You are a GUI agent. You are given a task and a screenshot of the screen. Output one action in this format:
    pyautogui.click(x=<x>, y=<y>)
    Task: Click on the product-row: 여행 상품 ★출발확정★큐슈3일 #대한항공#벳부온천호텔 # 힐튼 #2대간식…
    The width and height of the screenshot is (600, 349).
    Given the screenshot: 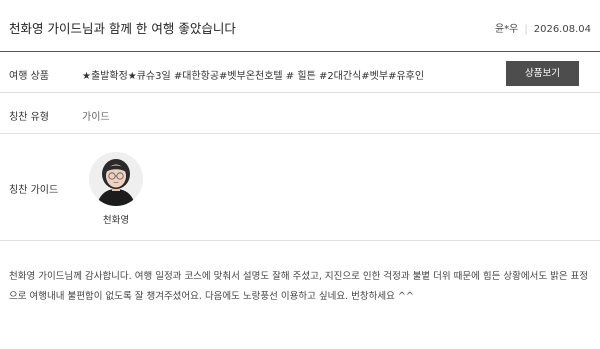 What is the action you would take?
    pyautogui.click(x=300, y=72)
    